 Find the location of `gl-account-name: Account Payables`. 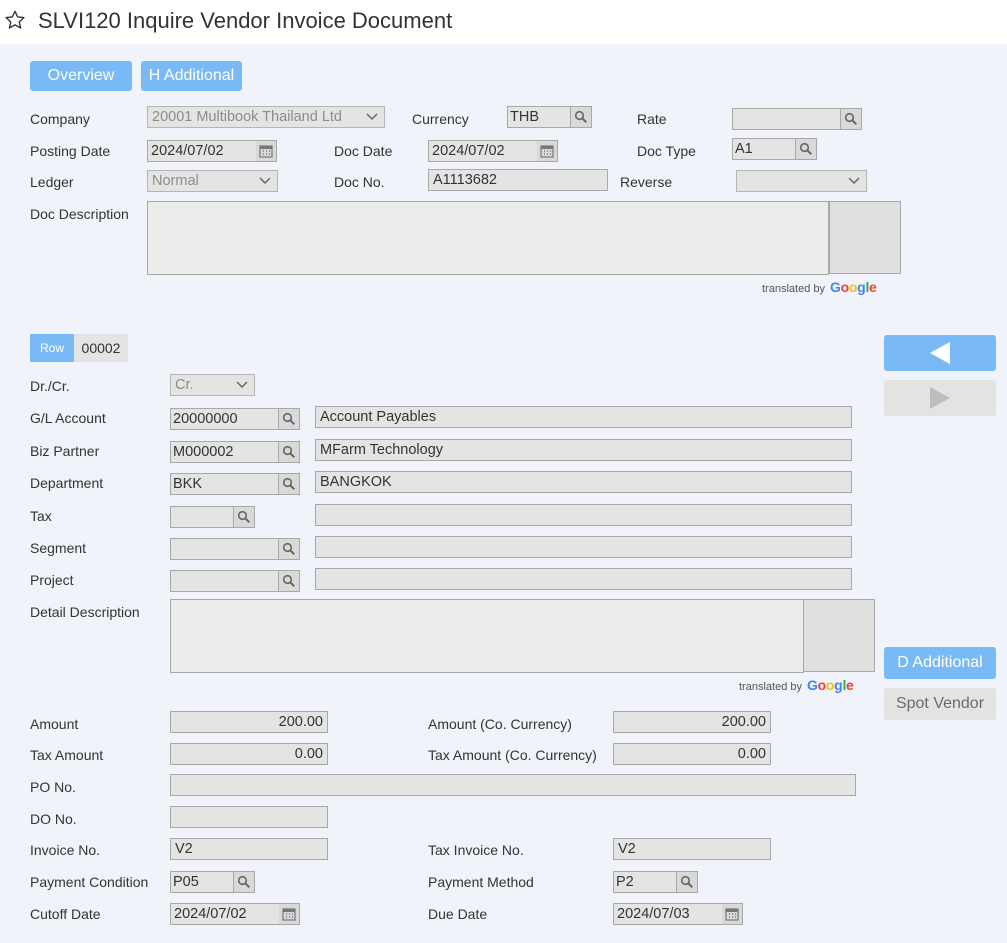

gl-account-name: Account Payables is located at coordinates (583, 417).